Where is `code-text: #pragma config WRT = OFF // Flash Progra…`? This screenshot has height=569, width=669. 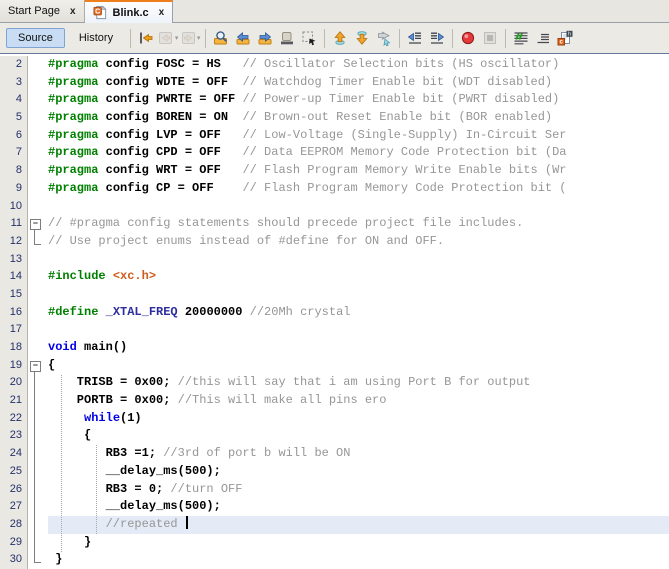 code-text: #pragma config WRT = OFF // Flash Progra… is located at coordinates (358, 171).